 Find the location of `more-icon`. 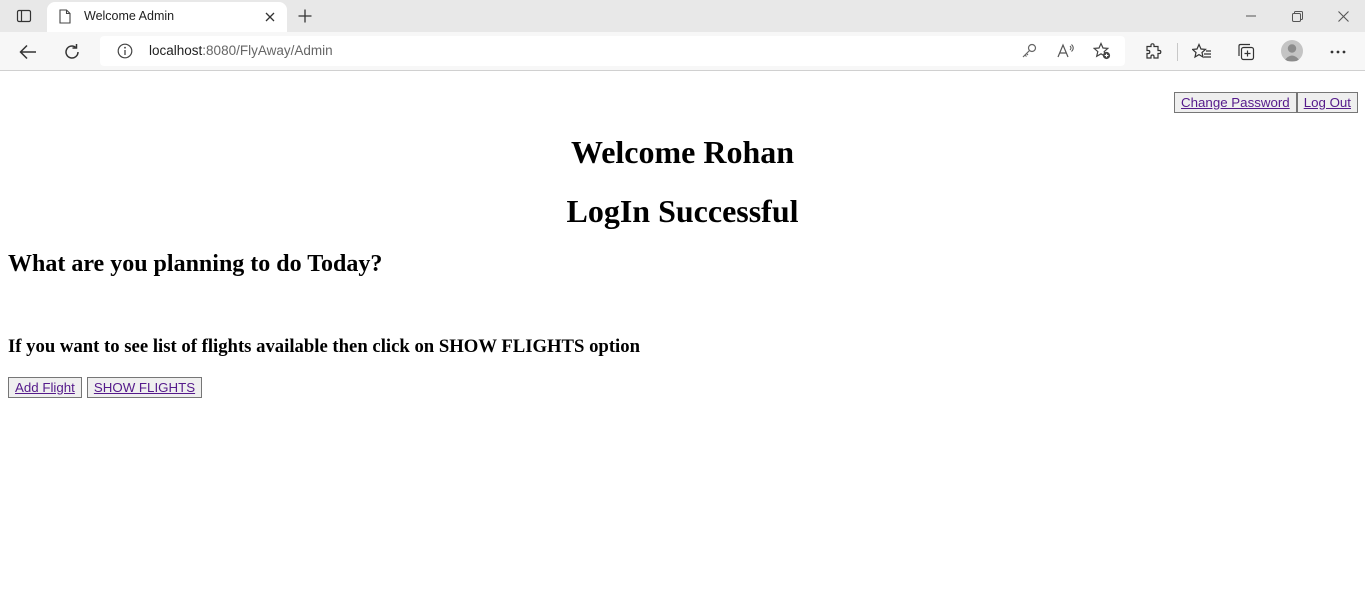

more-icon is located at coordinates (1338, 52).